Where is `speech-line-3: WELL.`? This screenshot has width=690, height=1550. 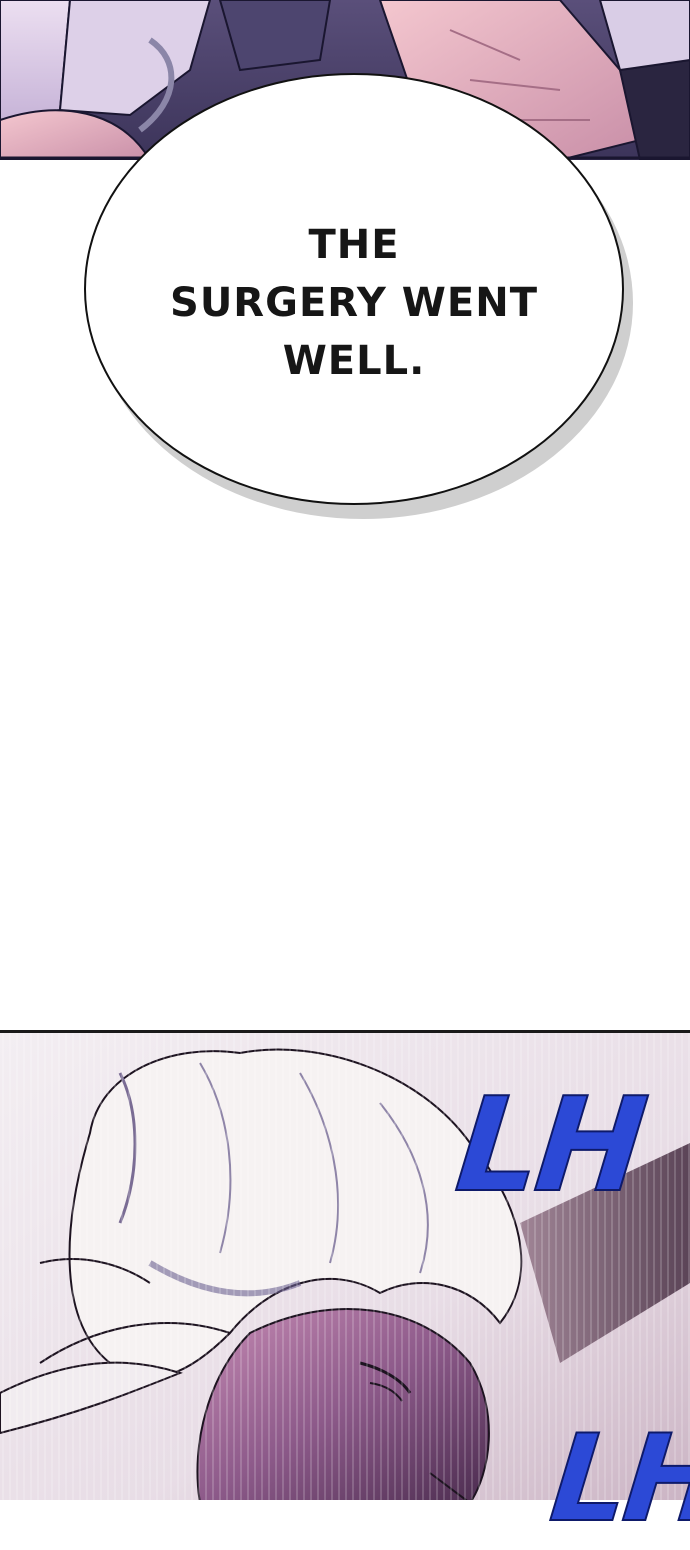
speech-line-3: WELL. is located at coordinates (354, 361).